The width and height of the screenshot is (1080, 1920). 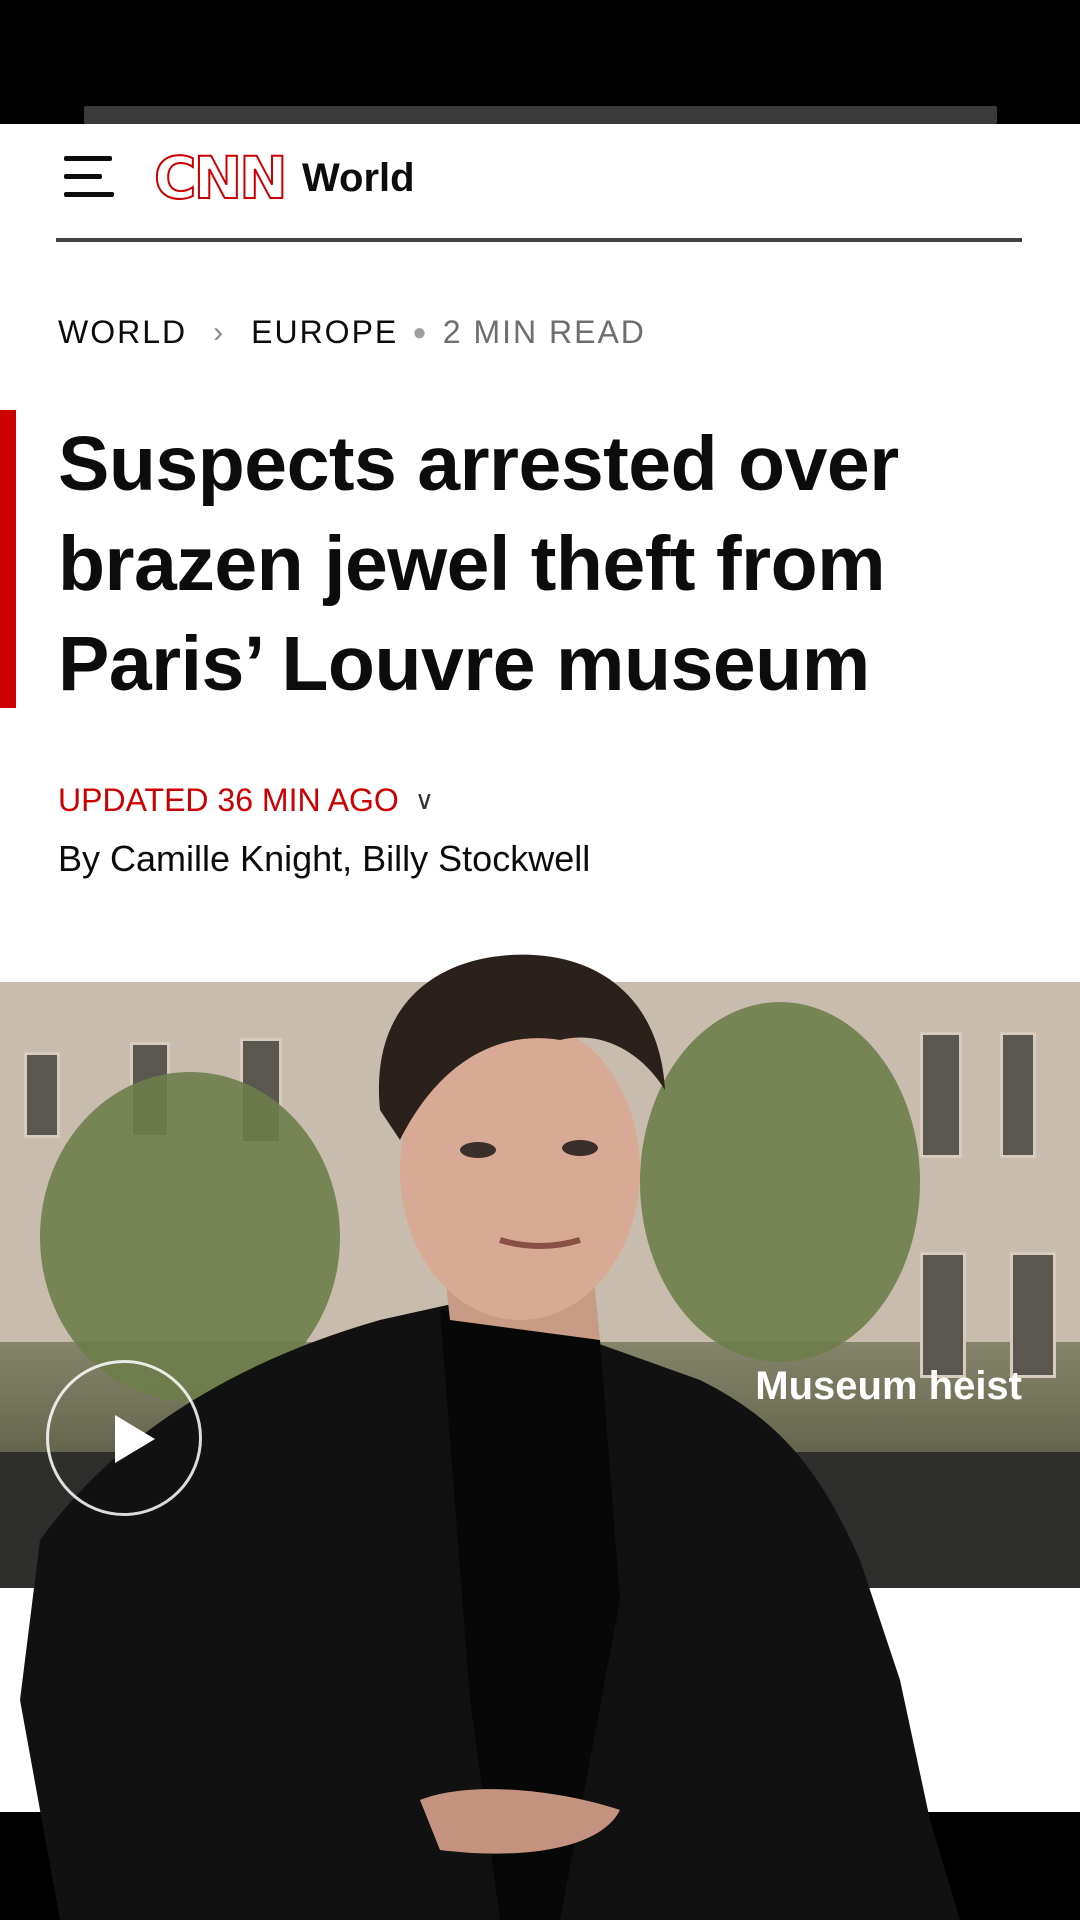 What do you see at coordinates (888, 1386) in the screenshot?
I see `video-caption: Museum heist` at bounding box center [888, 1386].